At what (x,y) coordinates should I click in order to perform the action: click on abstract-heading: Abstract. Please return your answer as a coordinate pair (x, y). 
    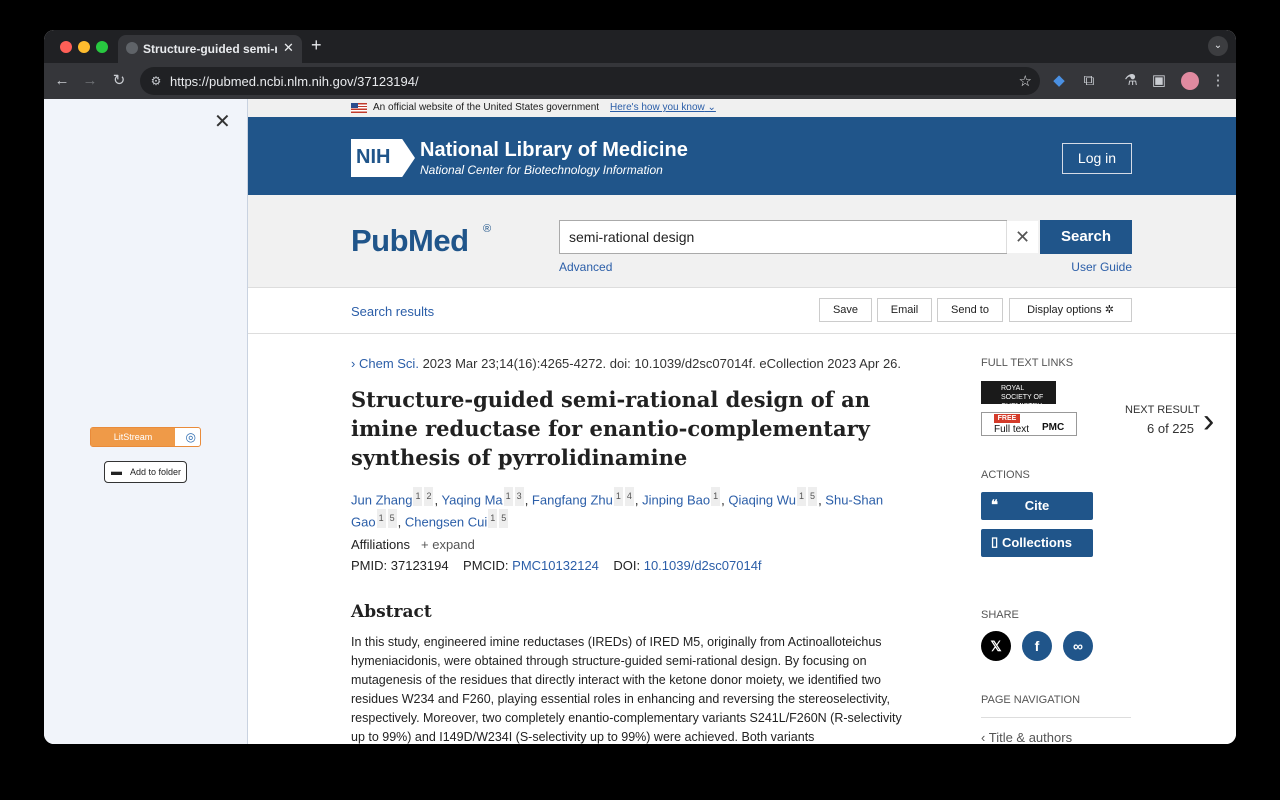
    Looking at the image, I should click on (391, 612).